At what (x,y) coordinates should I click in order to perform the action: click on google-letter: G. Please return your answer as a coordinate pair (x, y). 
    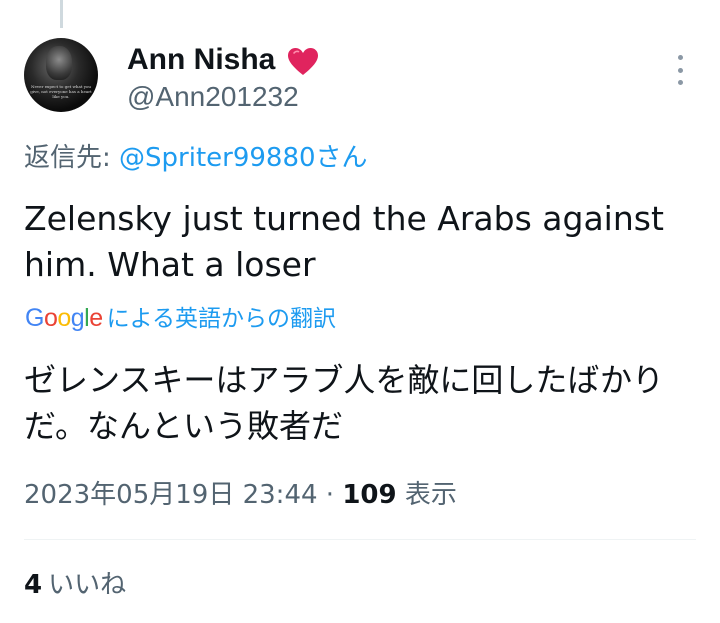
    Looking at the image, I should click on (34, 318).